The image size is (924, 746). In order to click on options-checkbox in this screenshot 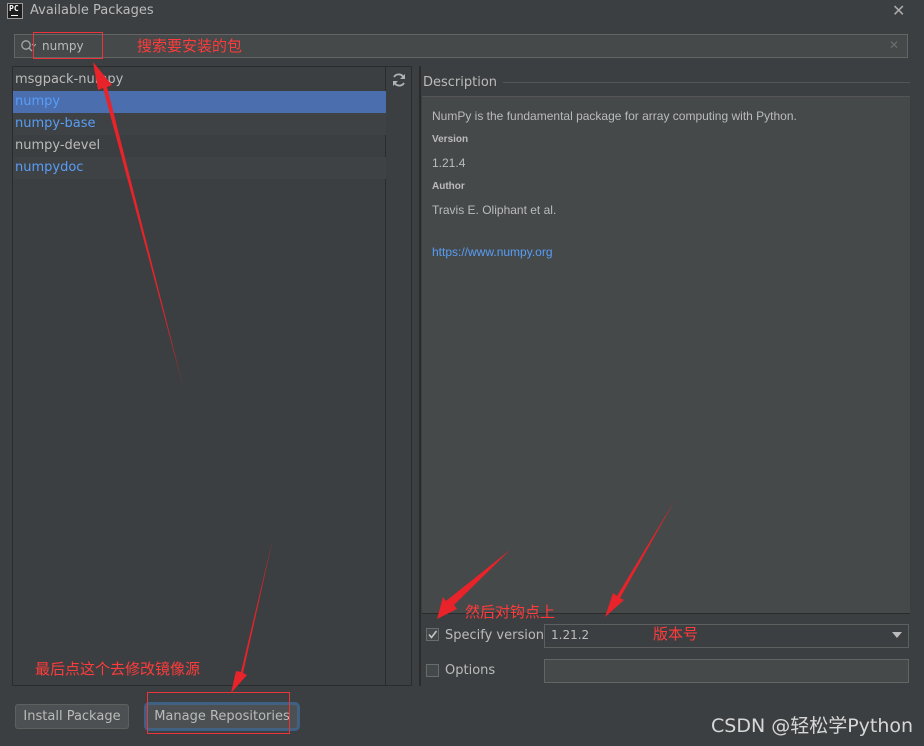, I will do `click(432, 670)`.